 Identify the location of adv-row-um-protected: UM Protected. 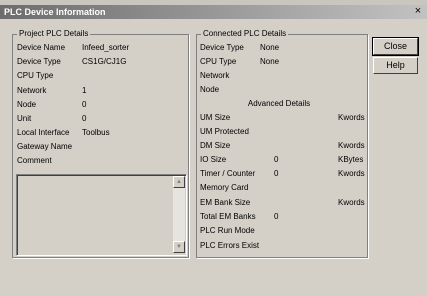
(282, 131).